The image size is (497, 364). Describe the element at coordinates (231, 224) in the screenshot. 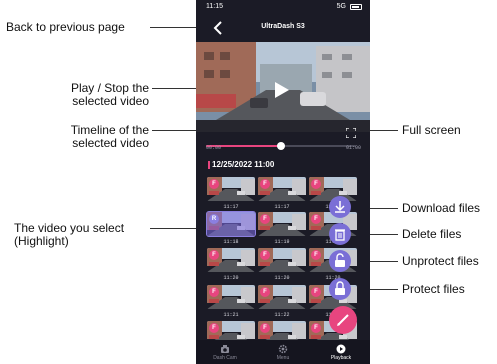

I see `thumbnail-selected: R` at that location.